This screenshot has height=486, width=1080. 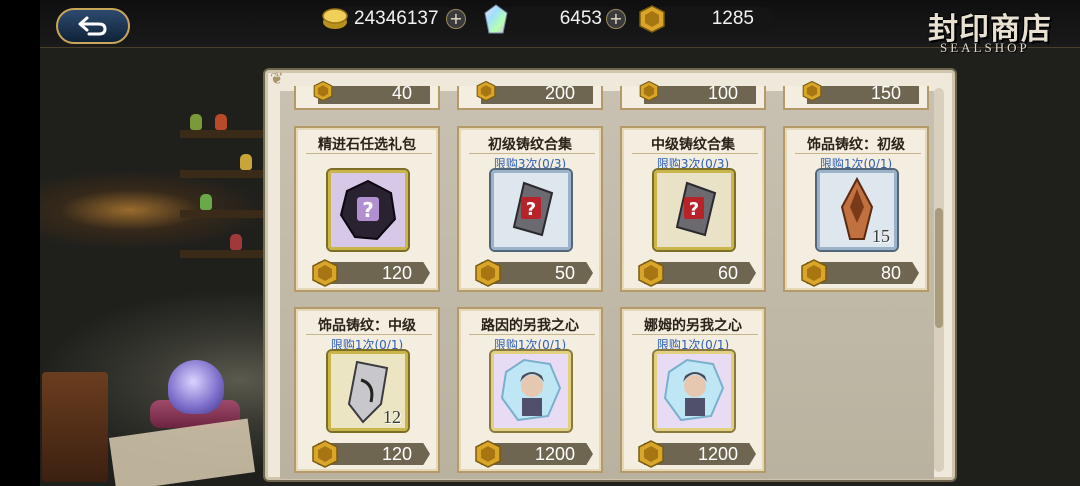 What do you see at coordinates (564, 273) in the screenshot?
I see `item-price: 50` at bounding box center [564, 273].